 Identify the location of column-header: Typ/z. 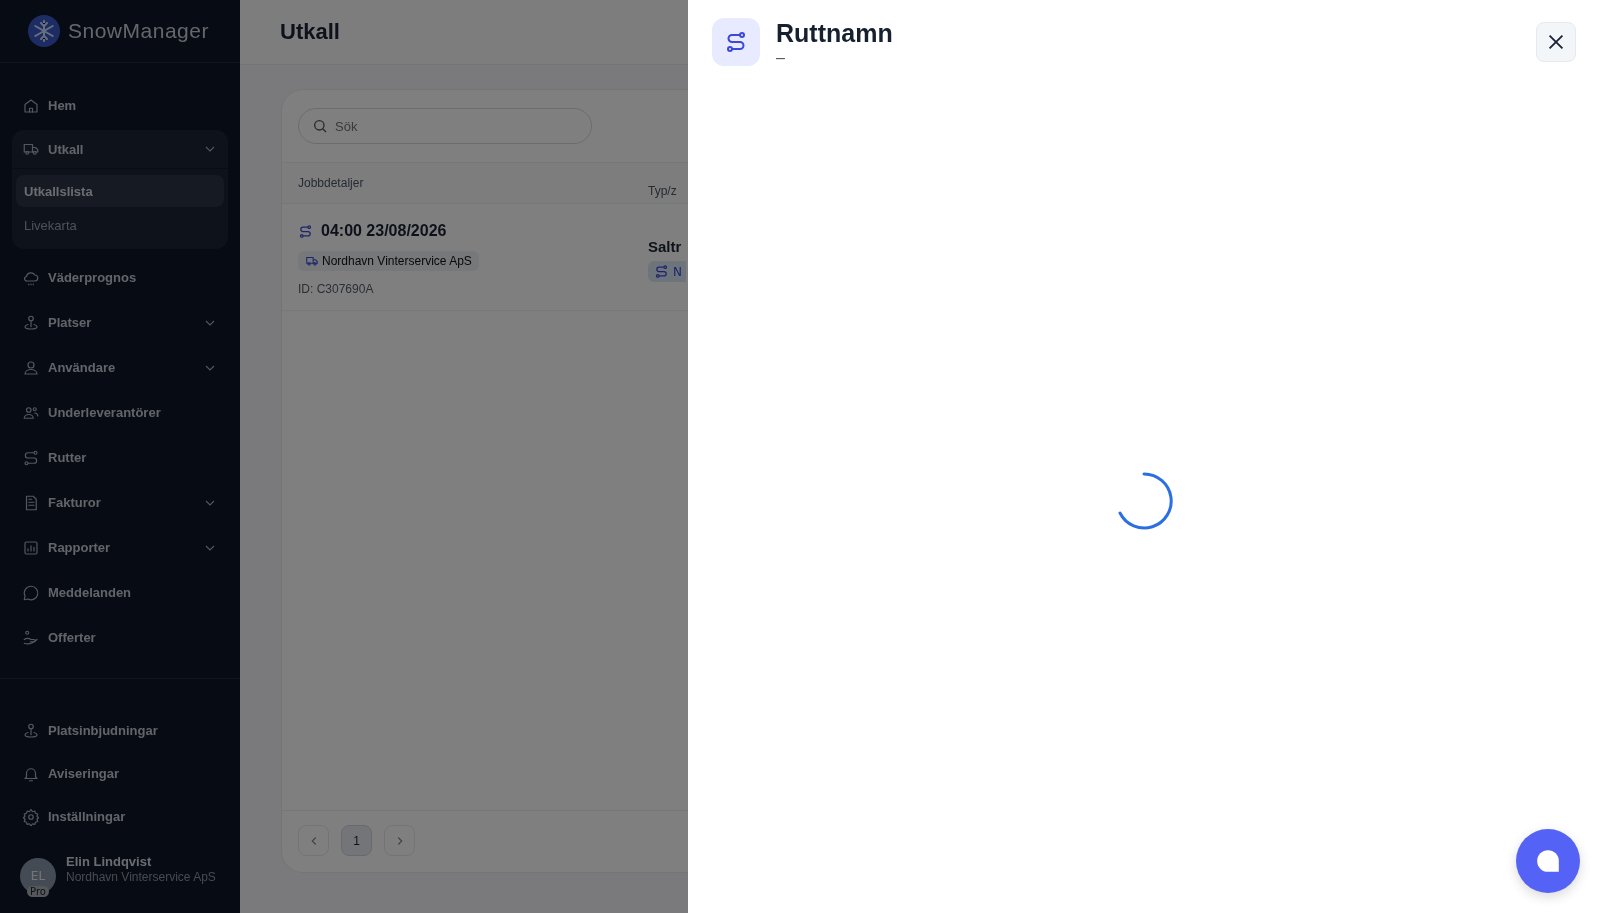
(662, 190).